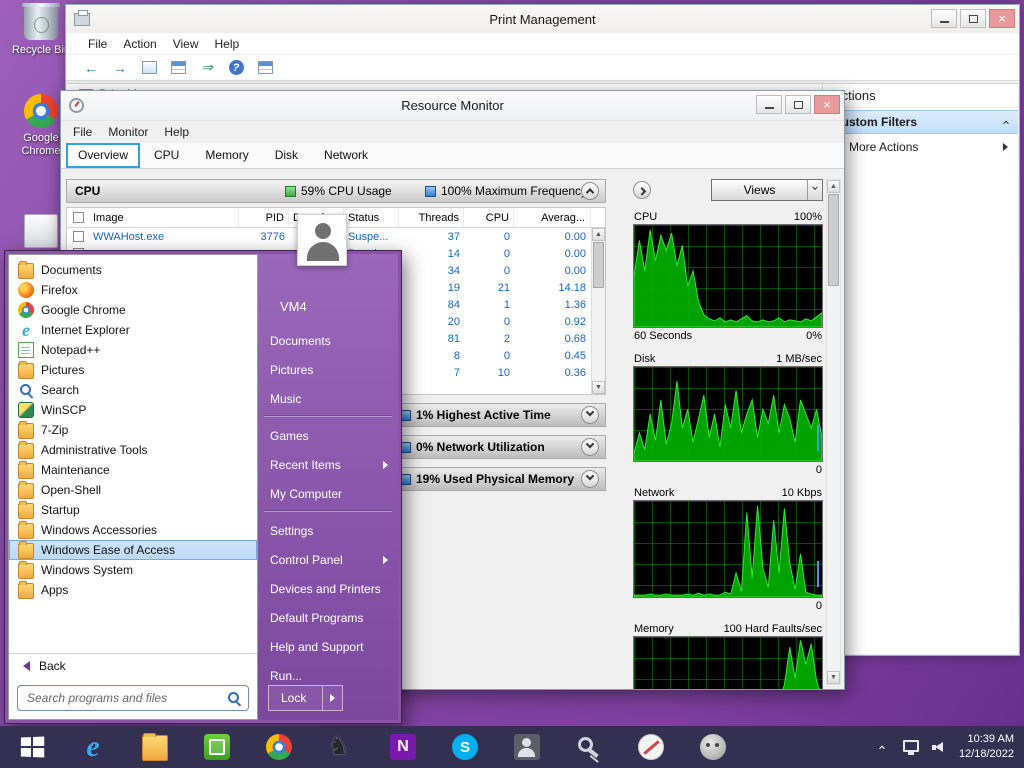  I want to click on start-menu-item: Search, so click(133, 390).